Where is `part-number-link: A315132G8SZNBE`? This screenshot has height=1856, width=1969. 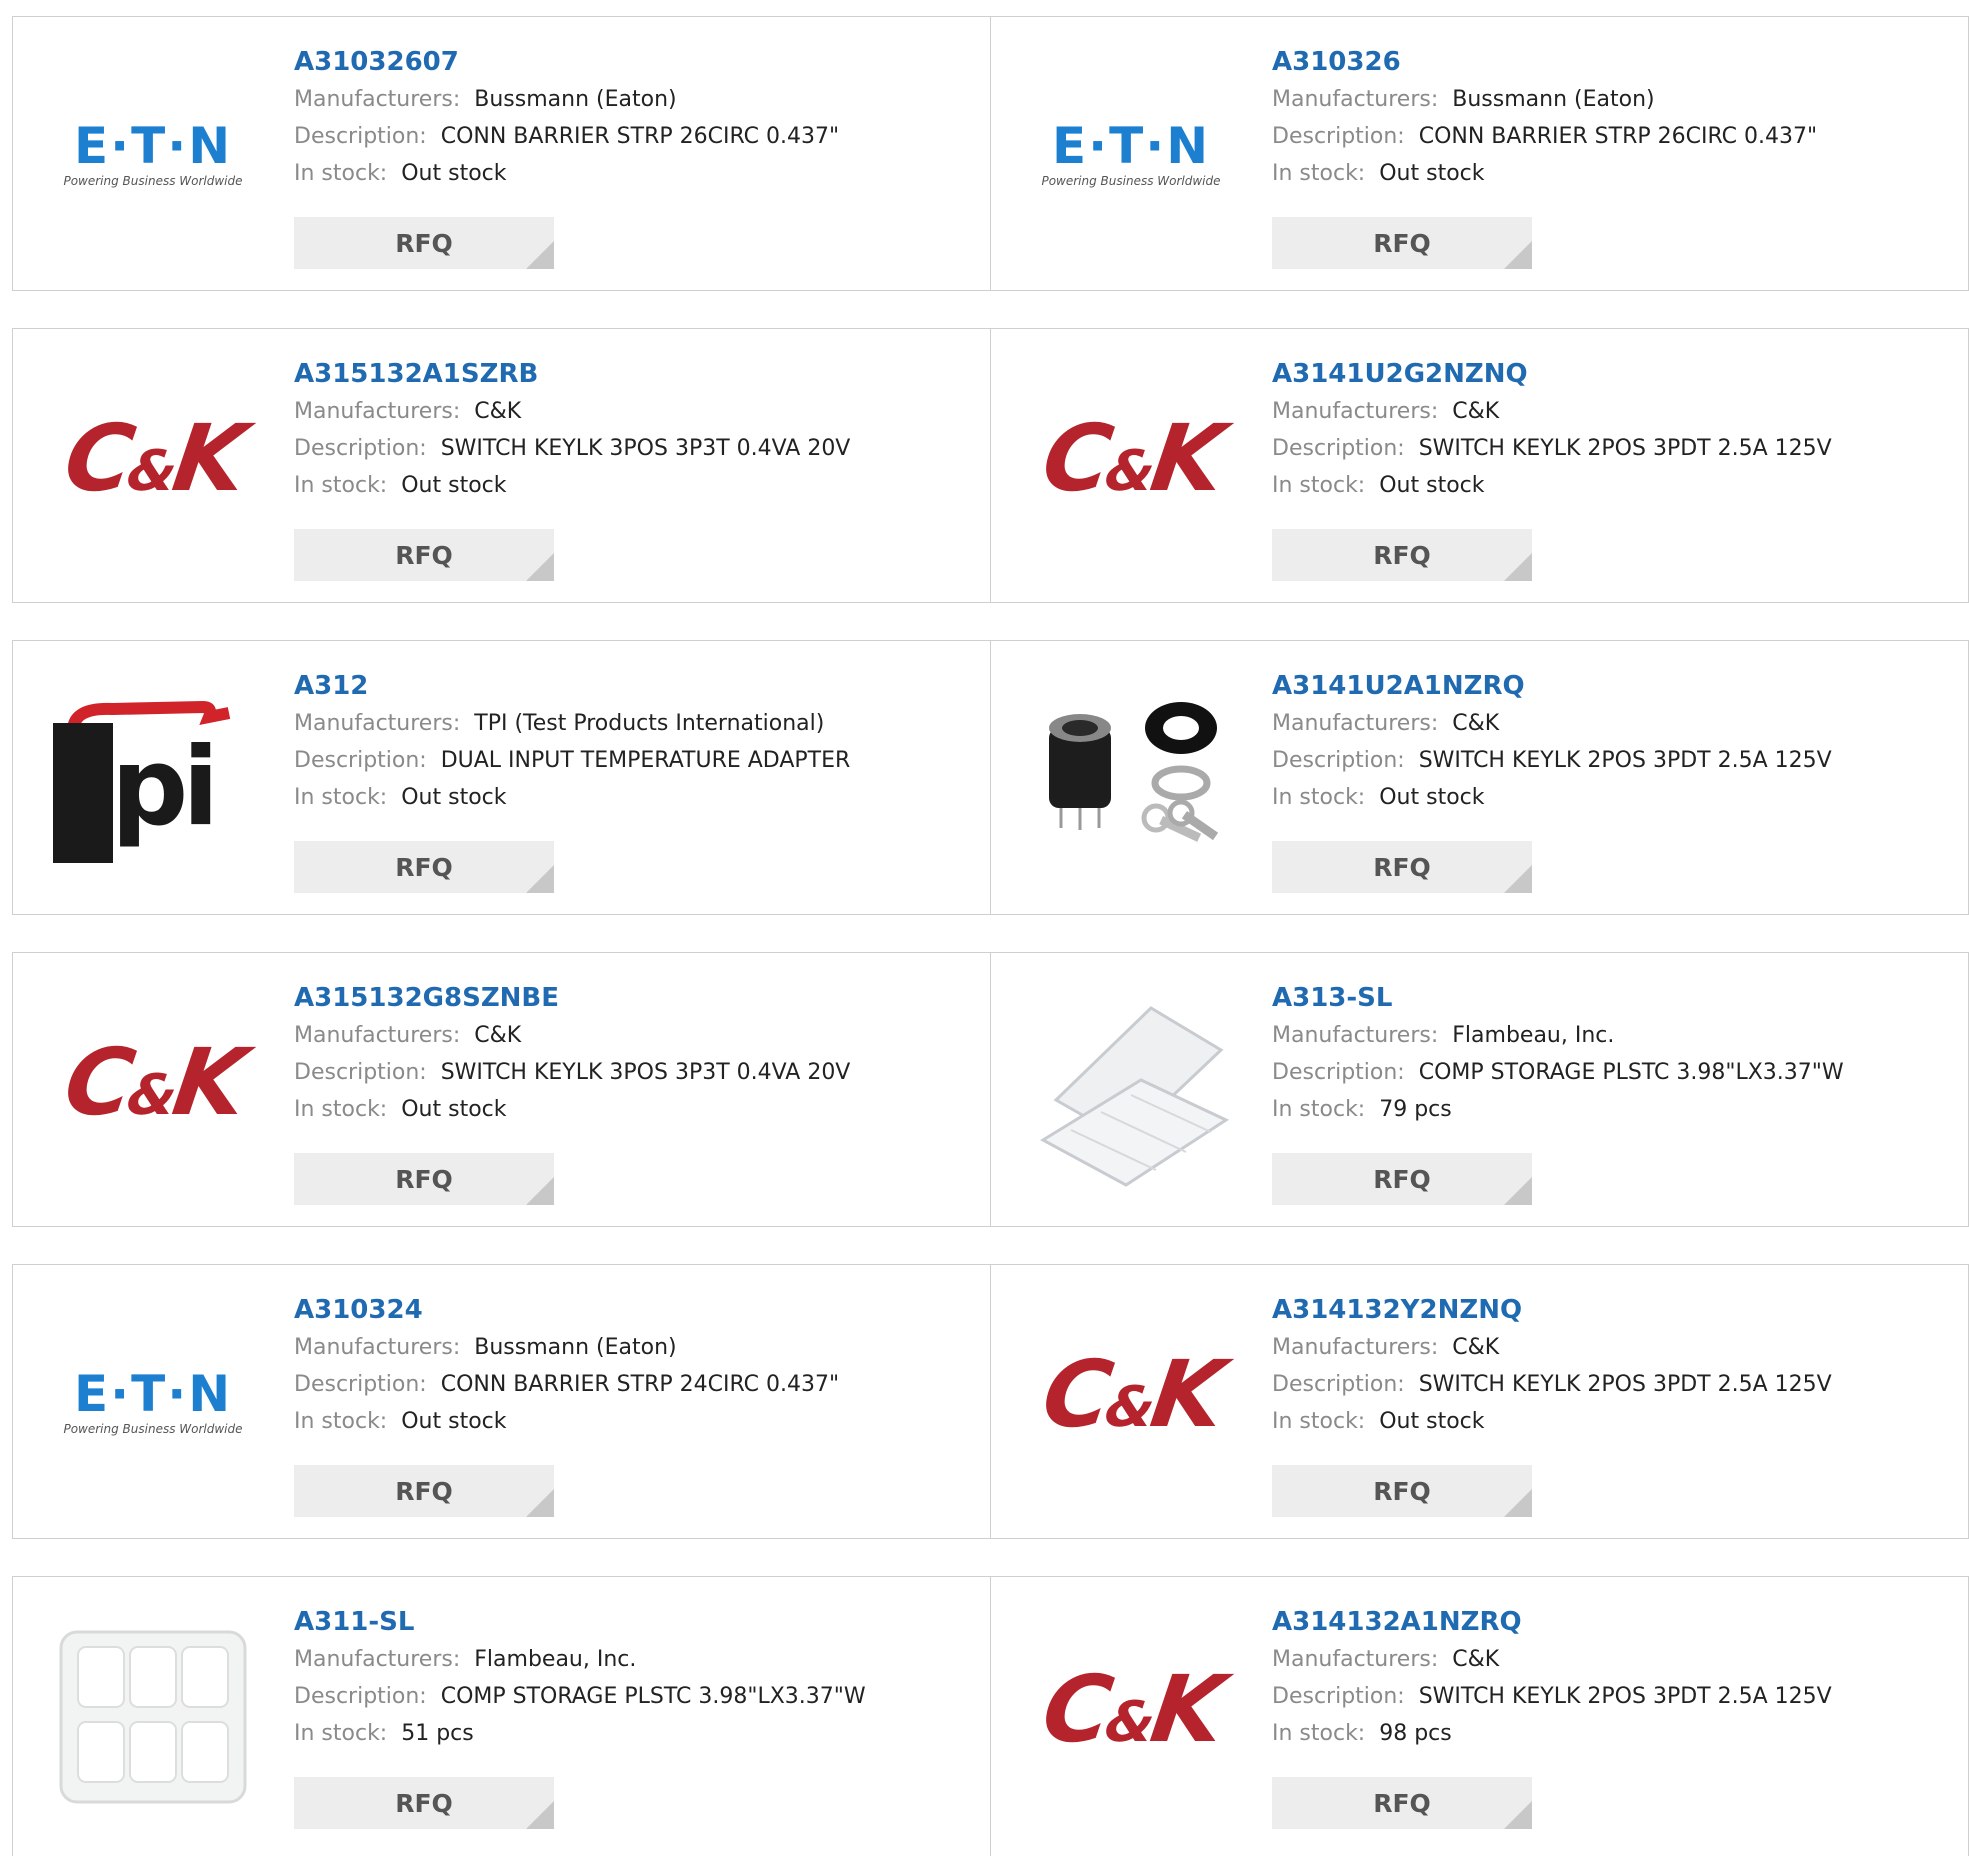
part-number-link: A315132G8SZNBE is located at coordinates (572, 998).